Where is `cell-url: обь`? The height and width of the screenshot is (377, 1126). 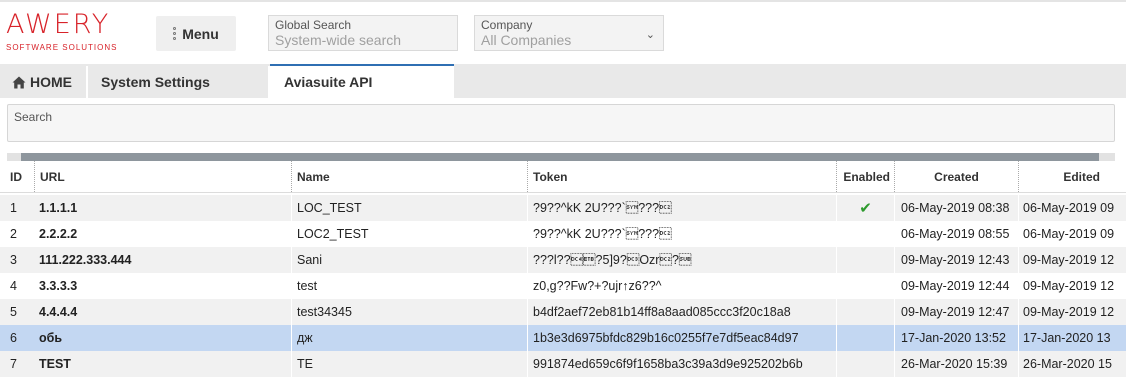 cell-url: обь is located at coordinates (51, 338).